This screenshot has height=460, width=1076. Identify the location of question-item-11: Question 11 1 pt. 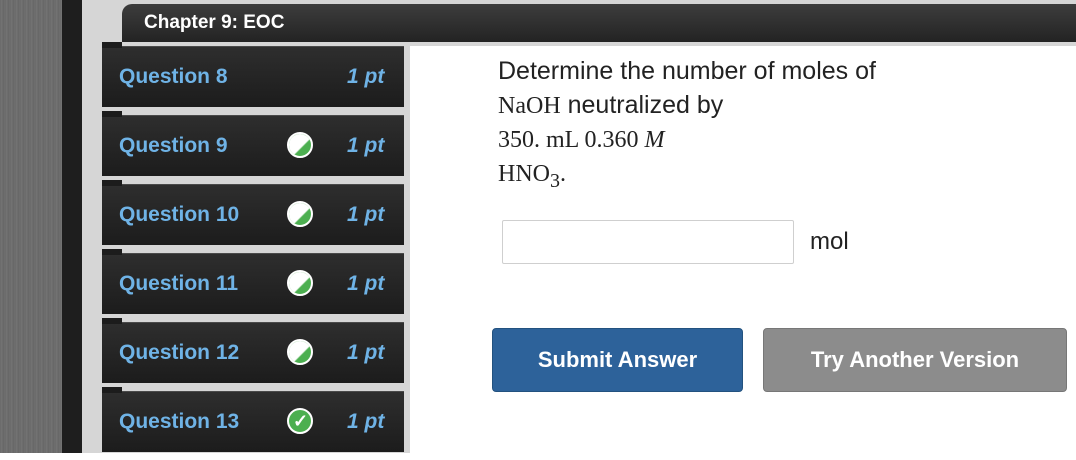
(253, 281).